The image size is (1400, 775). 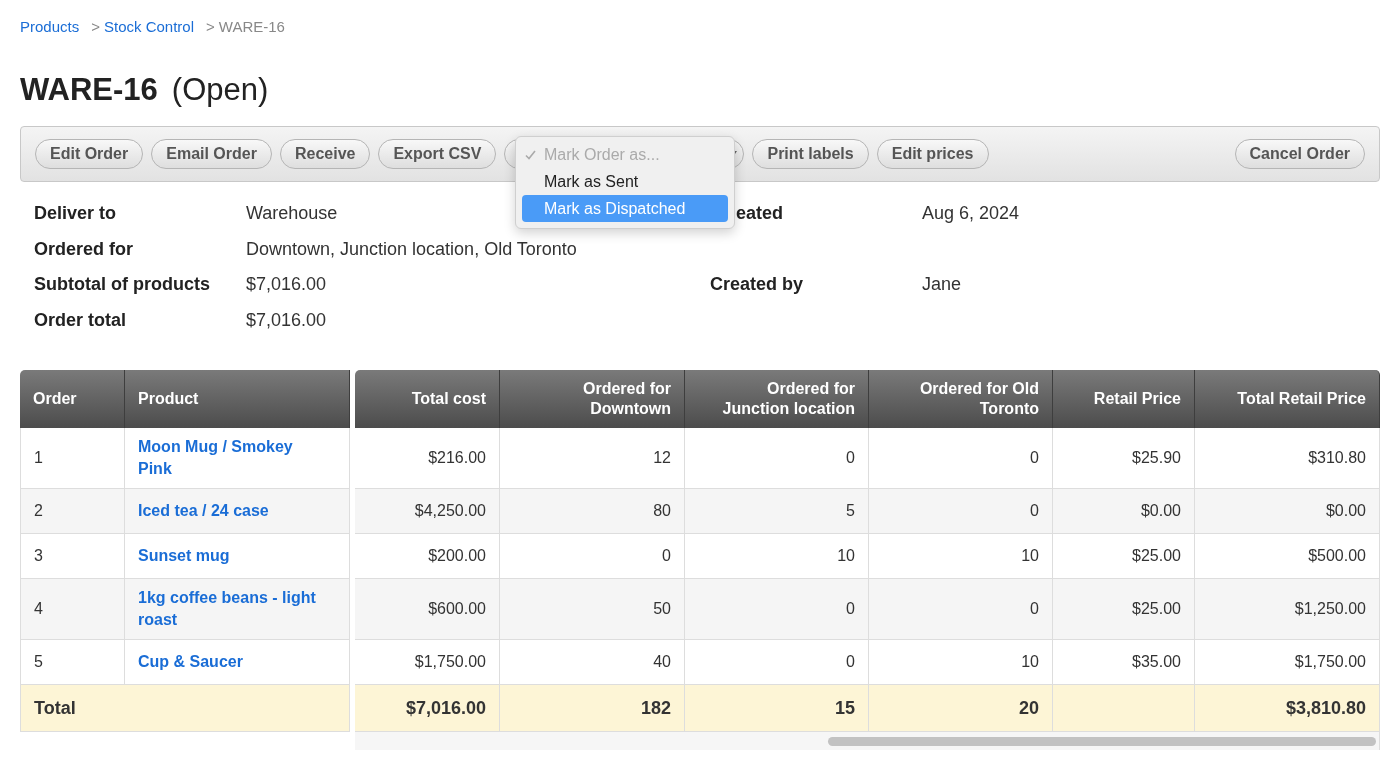 I want to click on product-link: Moon Mug / Smokey Pink, so click(x=230, y=458).